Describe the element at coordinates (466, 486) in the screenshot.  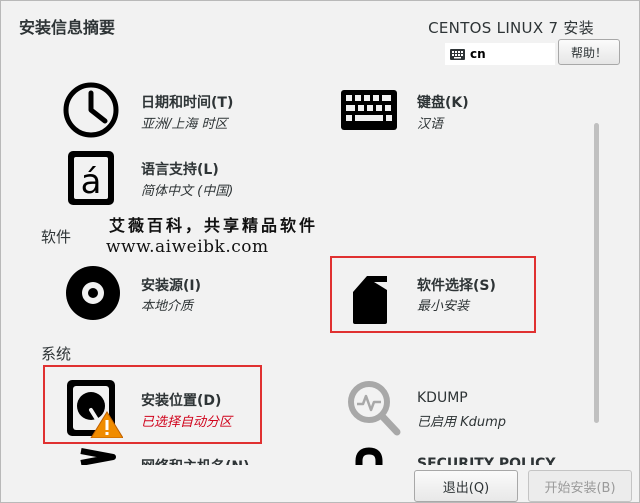
I see `quit-button: 退出(Q)` at that location.